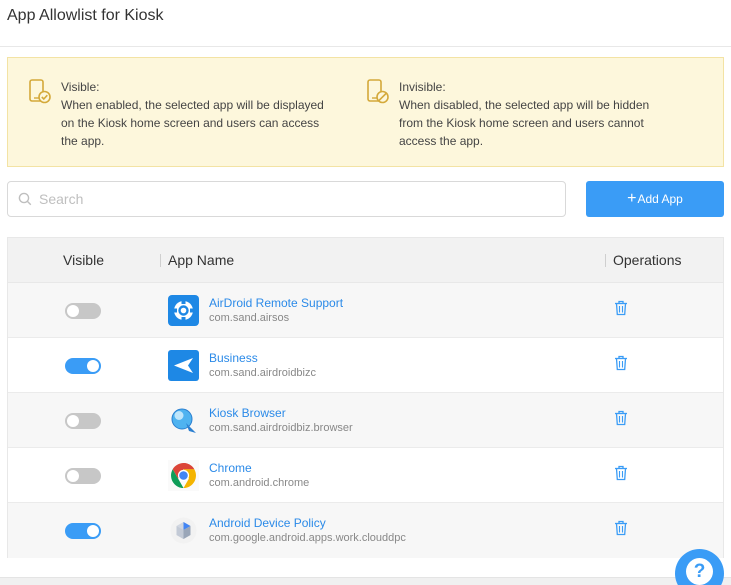 The image size is (731, 585). What do you see at coordinates (85, 15) in the screenshot?
I see `page-title: App Allowlist for Kiosk` at bounding box center [85, 15].